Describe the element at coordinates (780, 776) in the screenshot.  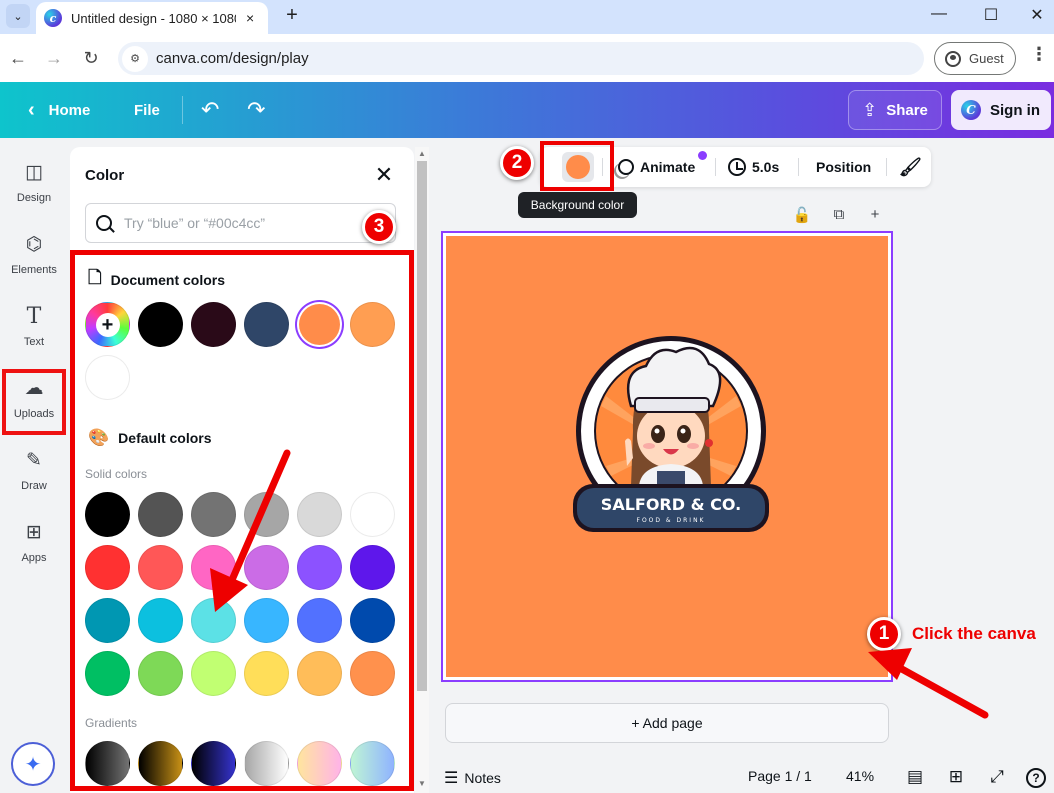
I see `page-indicator: Page 1 / 1` at that location.